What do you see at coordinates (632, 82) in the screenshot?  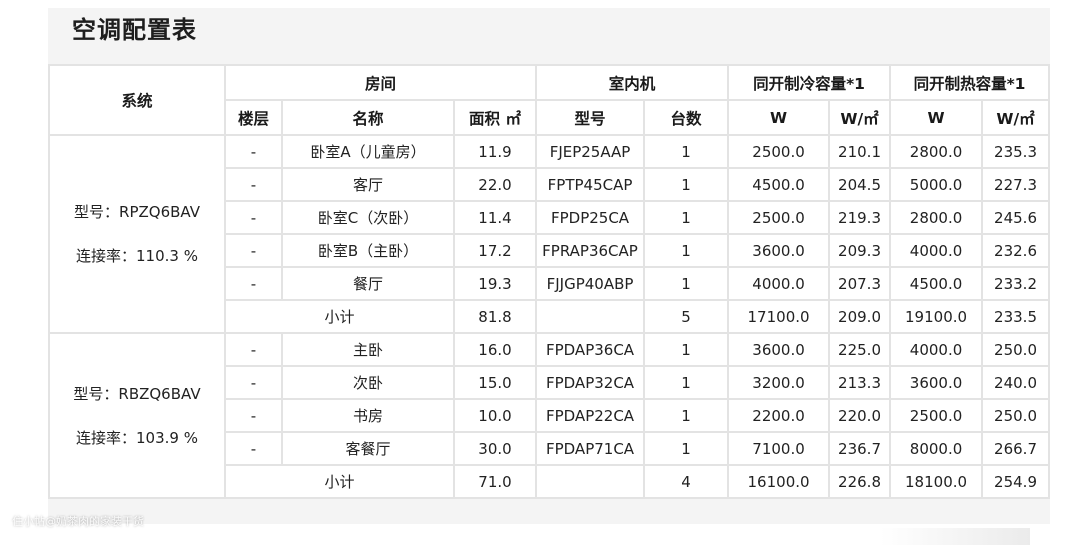 I see `header-indoor-unit: 室内机` at bounding box center [632, 82].